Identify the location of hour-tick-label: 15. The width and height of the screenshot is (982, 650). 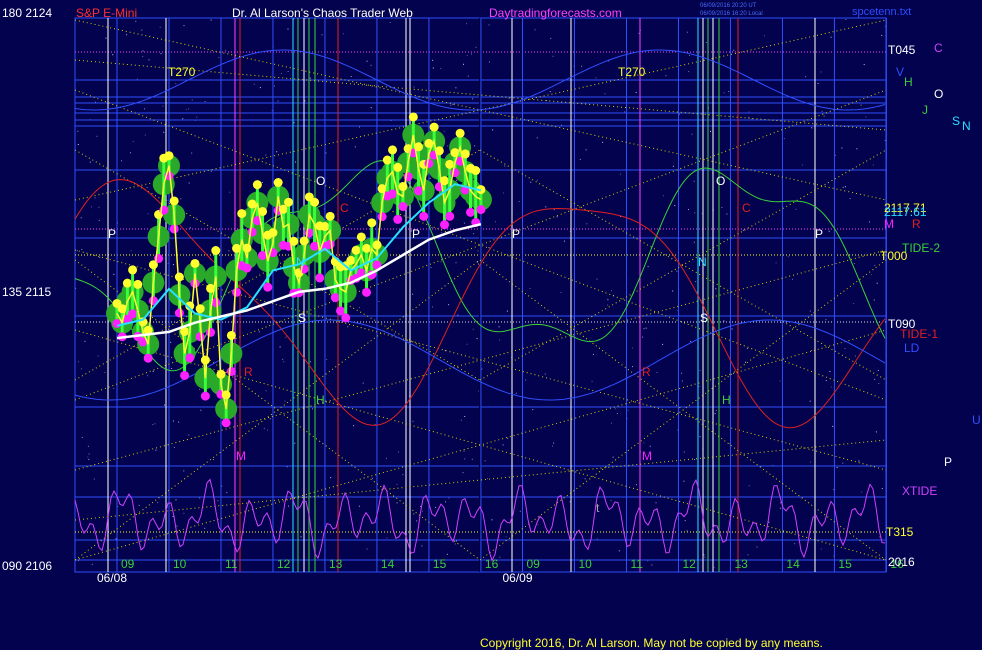
(845, 564).